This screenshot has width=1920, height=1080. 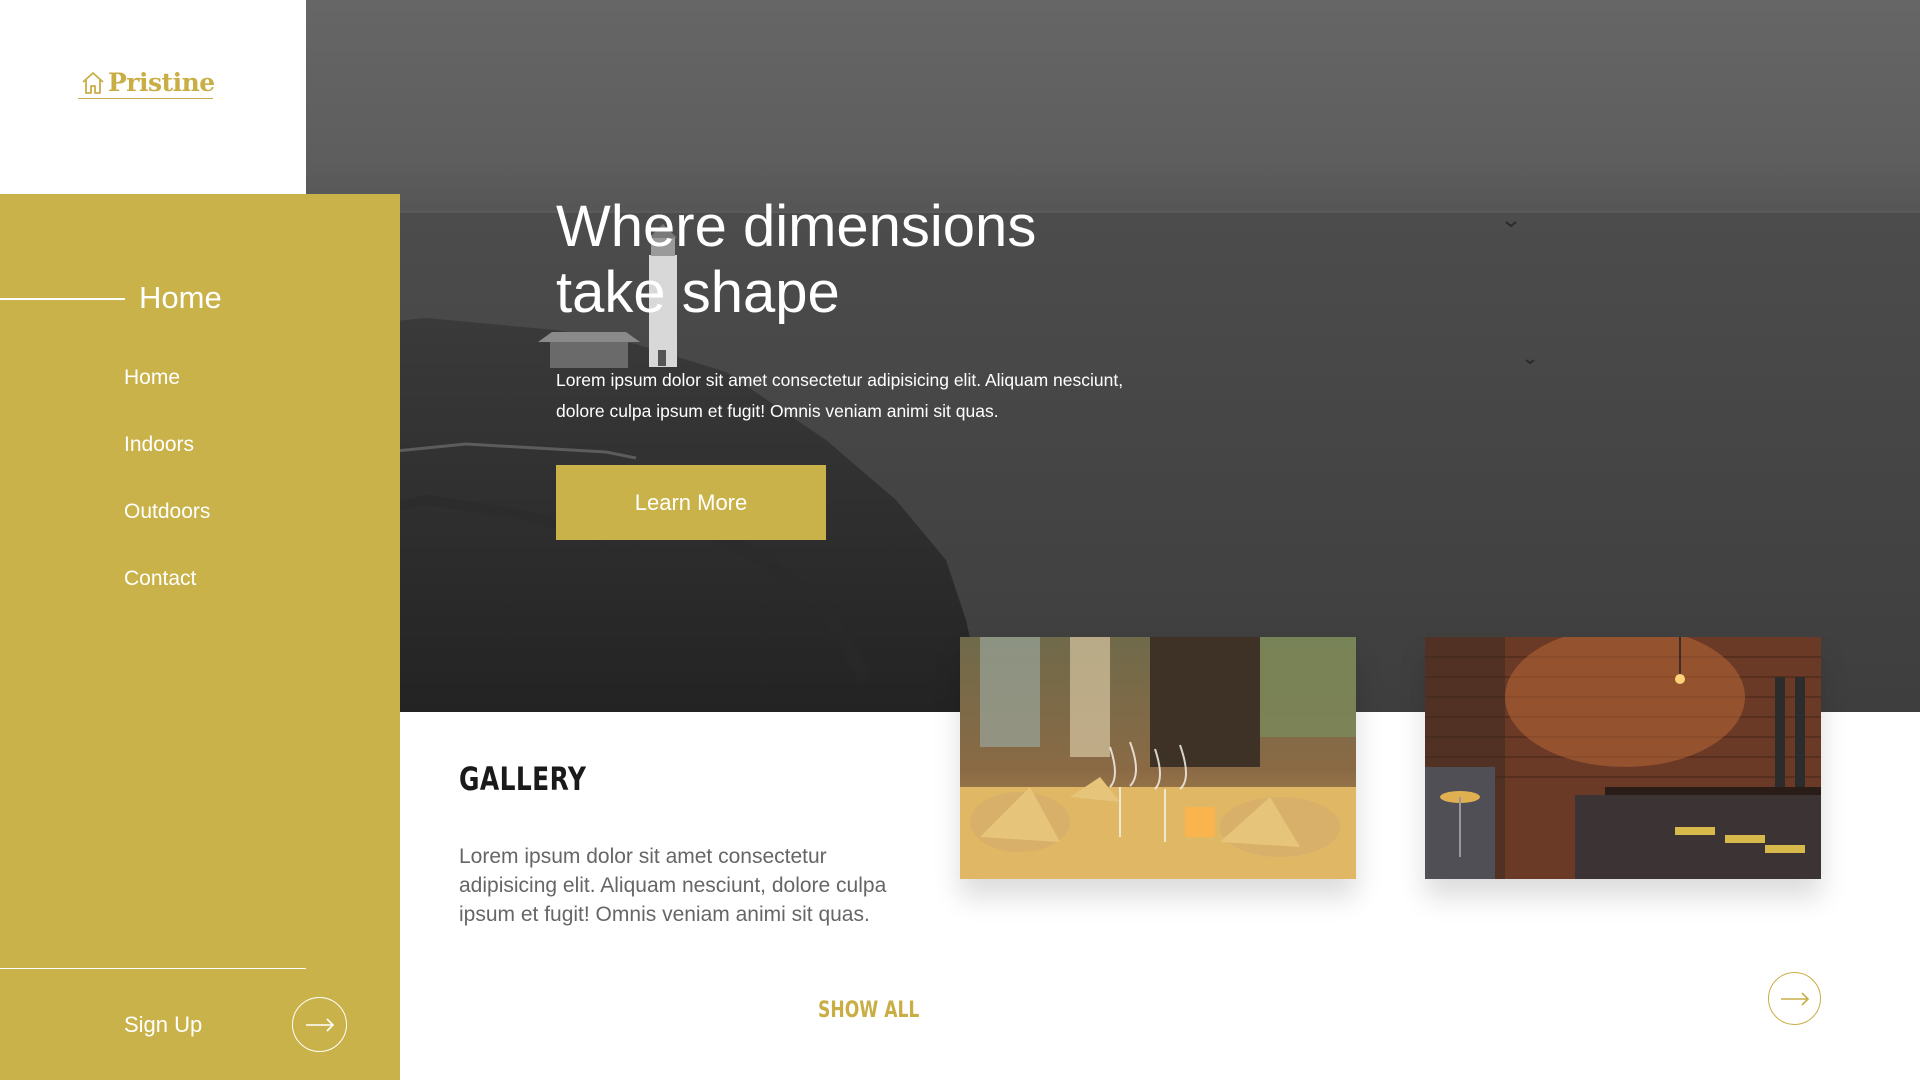 I want to click on gallery-photo-brick-interior, so click(x=1623, y=758).